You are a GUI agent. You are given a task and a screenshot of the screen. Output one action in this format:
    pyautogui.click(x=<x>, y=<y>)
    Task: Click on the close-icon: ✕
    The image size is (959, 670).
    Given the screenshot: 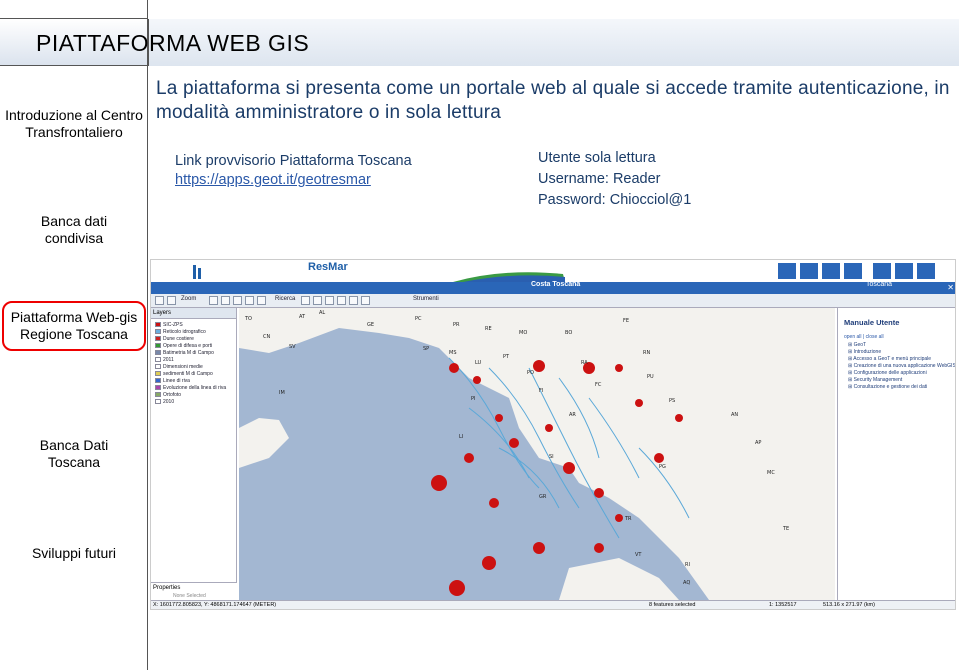 What is the action you would take?
    pyautogui.click(x=950, y=287)
    